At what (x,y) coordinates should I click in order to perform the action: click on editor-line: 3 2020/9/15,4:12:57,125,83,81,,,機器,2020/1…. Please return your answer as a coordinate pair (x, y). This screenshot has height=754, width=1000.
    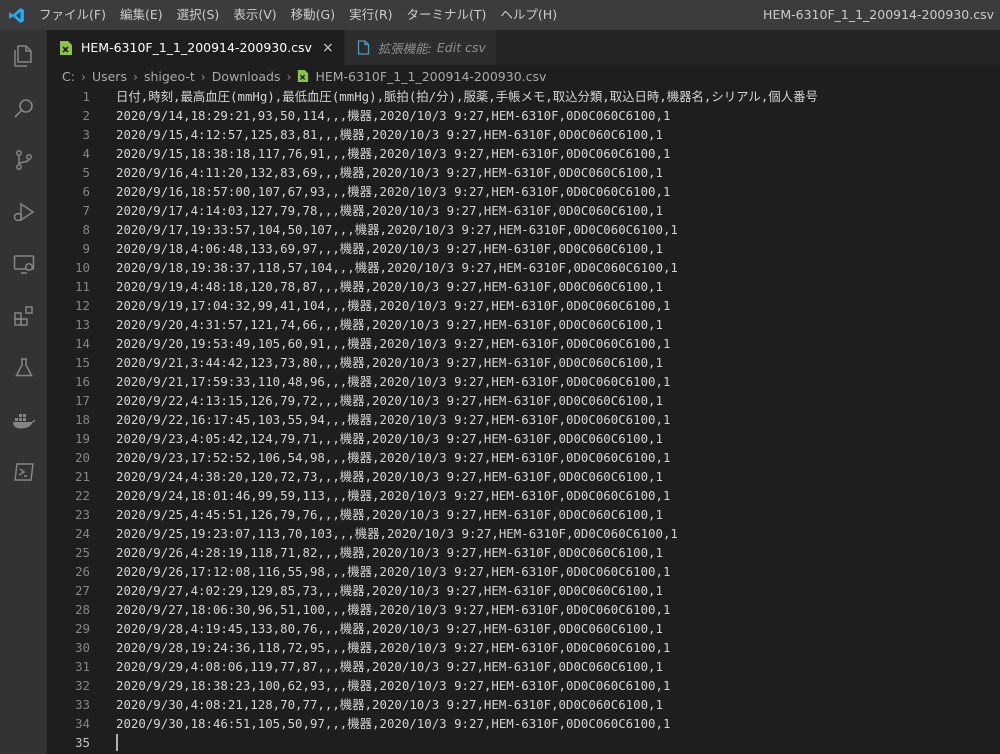
    Looking at the image, I should click on (523, 134).